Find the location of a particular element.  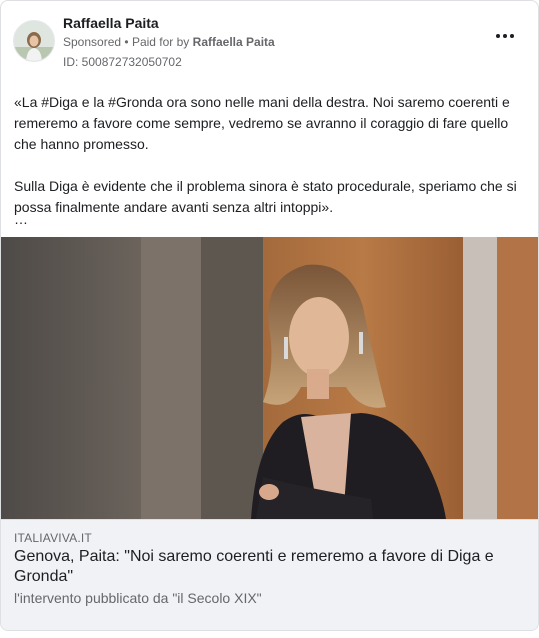

avatar-image is located at coordinates (34, 41).